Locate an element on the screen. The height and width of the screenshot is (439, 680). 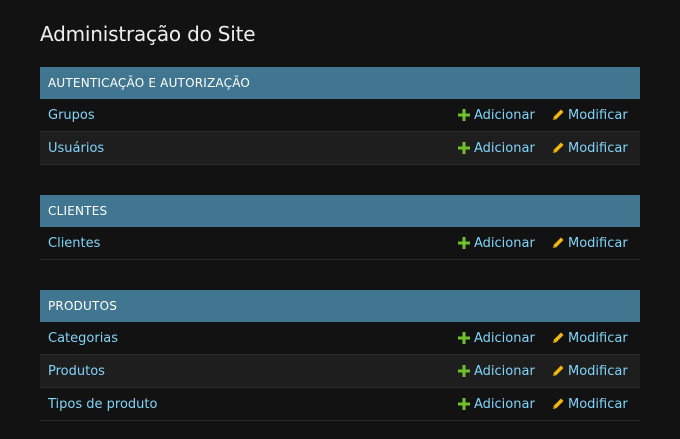
module-header-produtos: PRODUTOS is located at coordinates (340, 306).